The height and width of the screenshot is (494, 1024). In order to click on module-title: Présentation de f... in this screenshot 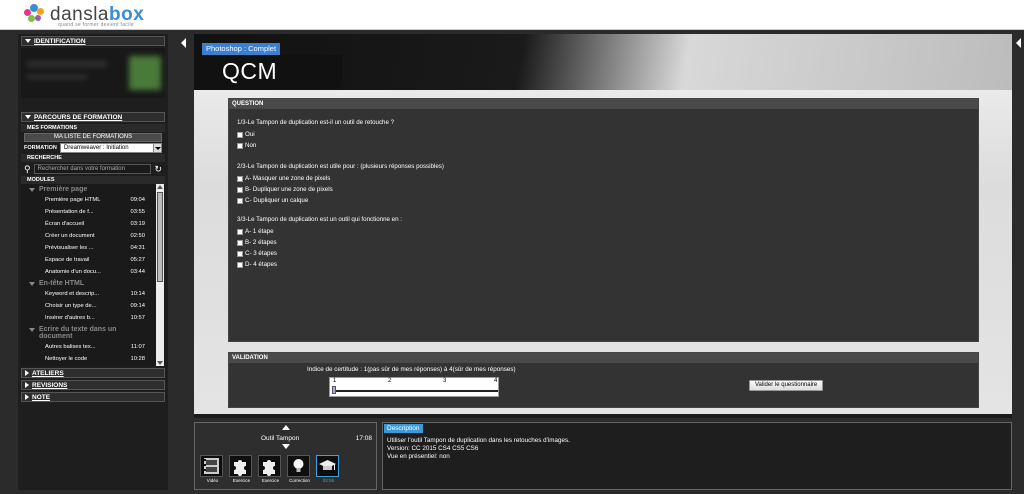, I will do `click(69, 212)`.